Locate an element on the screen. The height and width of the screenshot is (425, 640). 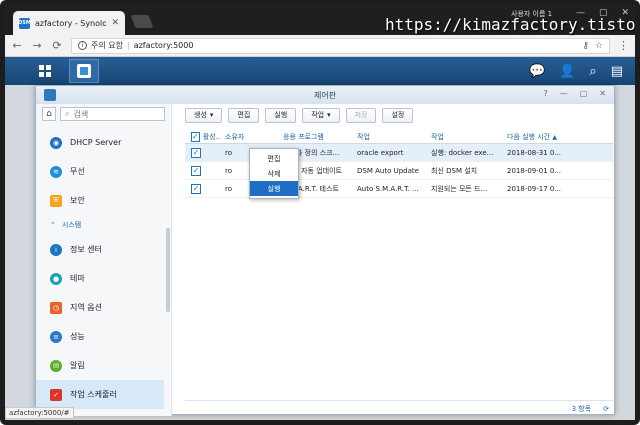
wifi-icon: ≋ is located at coordinates (56, 171).